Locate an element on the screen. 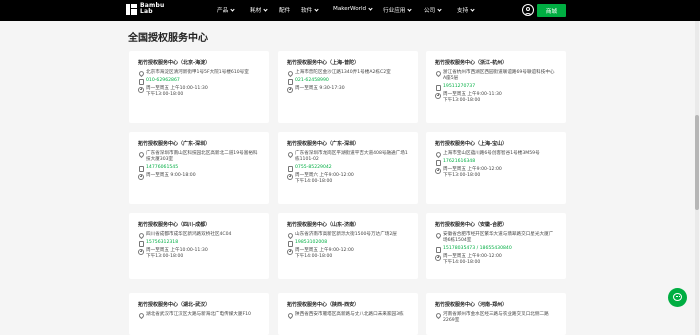 Image resolution: width=700 pixels, height=335 pixels. address-row: 广东省深圳市龙岗区平湖街道平吉大道408号融通广场1栋1101-02 is located at coordinates (348, 157).